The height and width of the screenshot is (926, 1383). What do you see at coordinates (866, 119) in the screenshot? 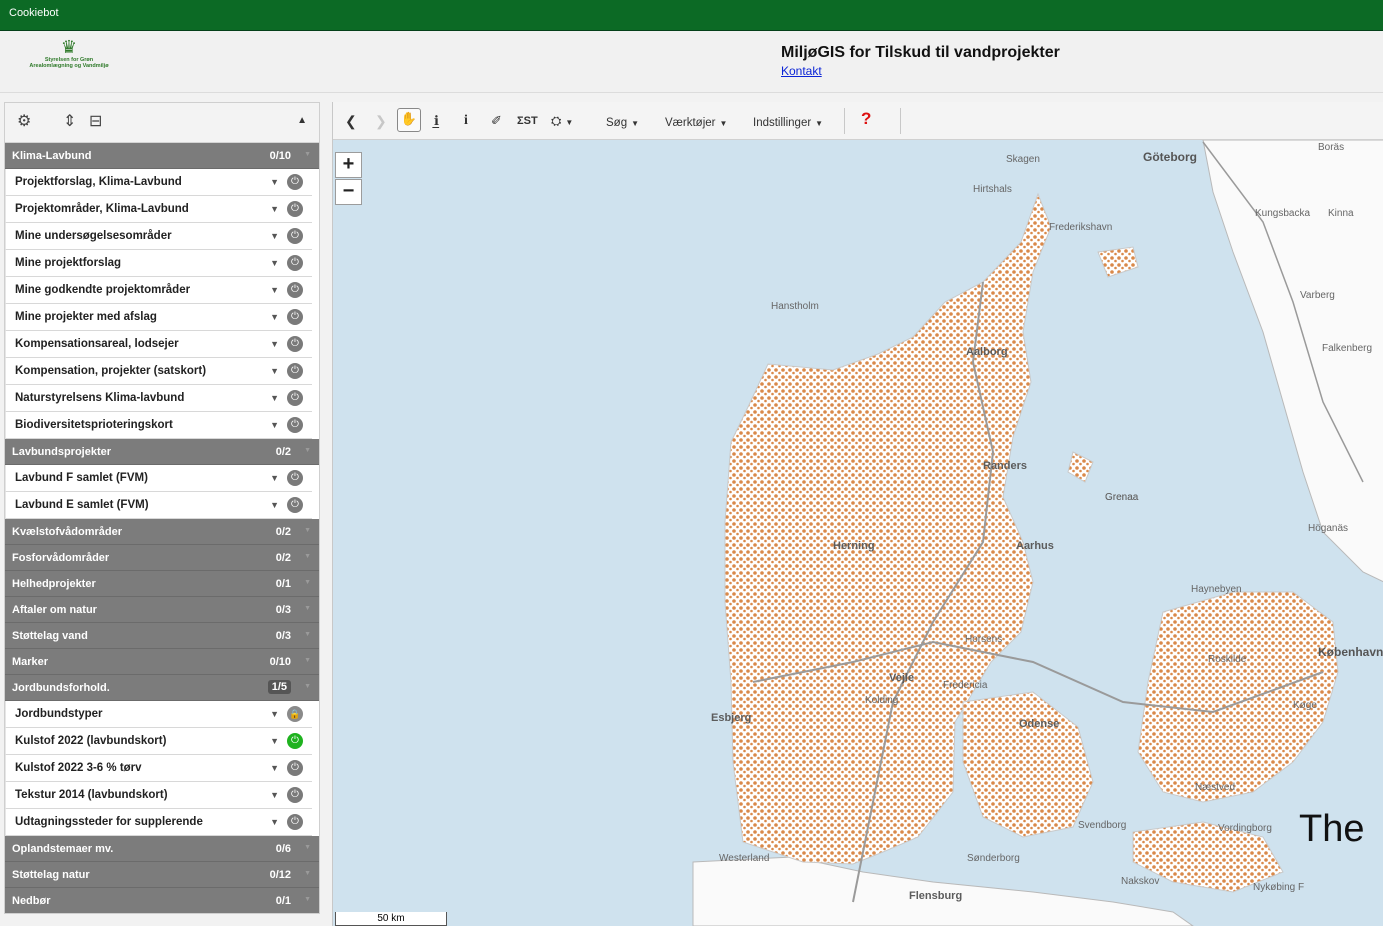
I see `help-icon: ?` at bounding box center [866, 119].